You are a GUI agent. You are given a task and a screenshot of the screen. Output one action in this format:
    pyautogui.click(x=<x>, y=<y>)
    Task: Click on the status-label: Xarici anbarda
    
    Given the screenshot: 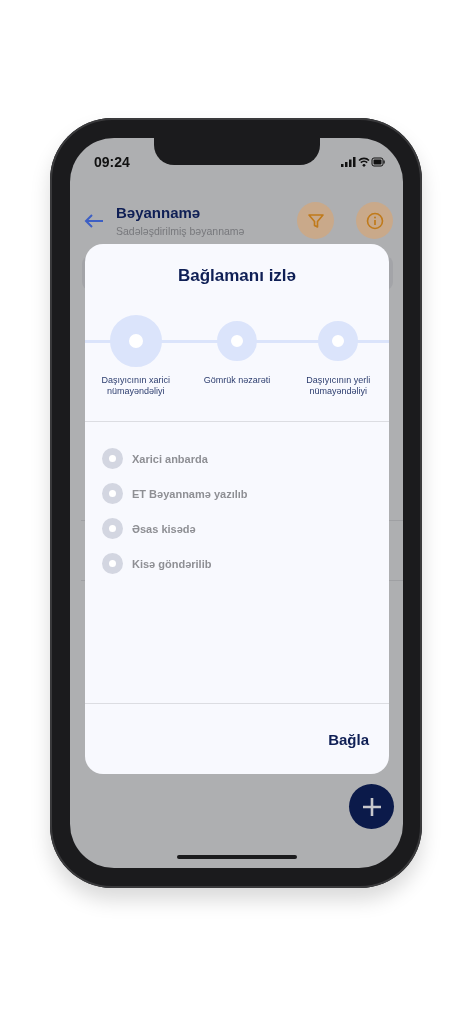 What is the action you would take?
    pyautogui.click(x=170, y=458)
    